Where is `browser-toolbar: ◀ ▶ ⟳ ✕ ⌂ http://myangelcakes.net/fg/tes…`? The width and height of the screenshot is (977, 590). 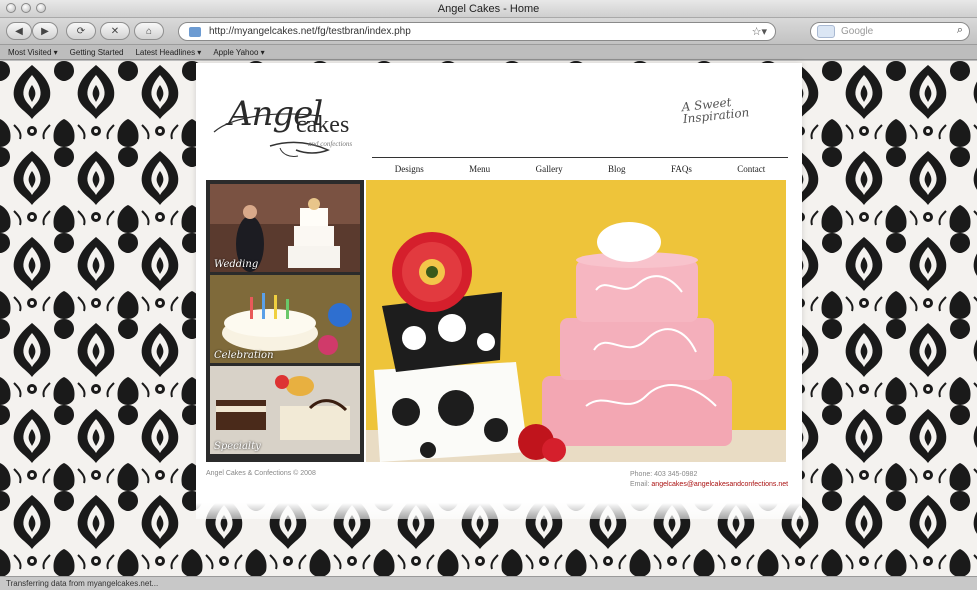
browser-toolbar: ◀ ▶ ⟳ ✕ ⌂ http://myangelcakes.net/fg/tes… is located at coordinates (488, 31).